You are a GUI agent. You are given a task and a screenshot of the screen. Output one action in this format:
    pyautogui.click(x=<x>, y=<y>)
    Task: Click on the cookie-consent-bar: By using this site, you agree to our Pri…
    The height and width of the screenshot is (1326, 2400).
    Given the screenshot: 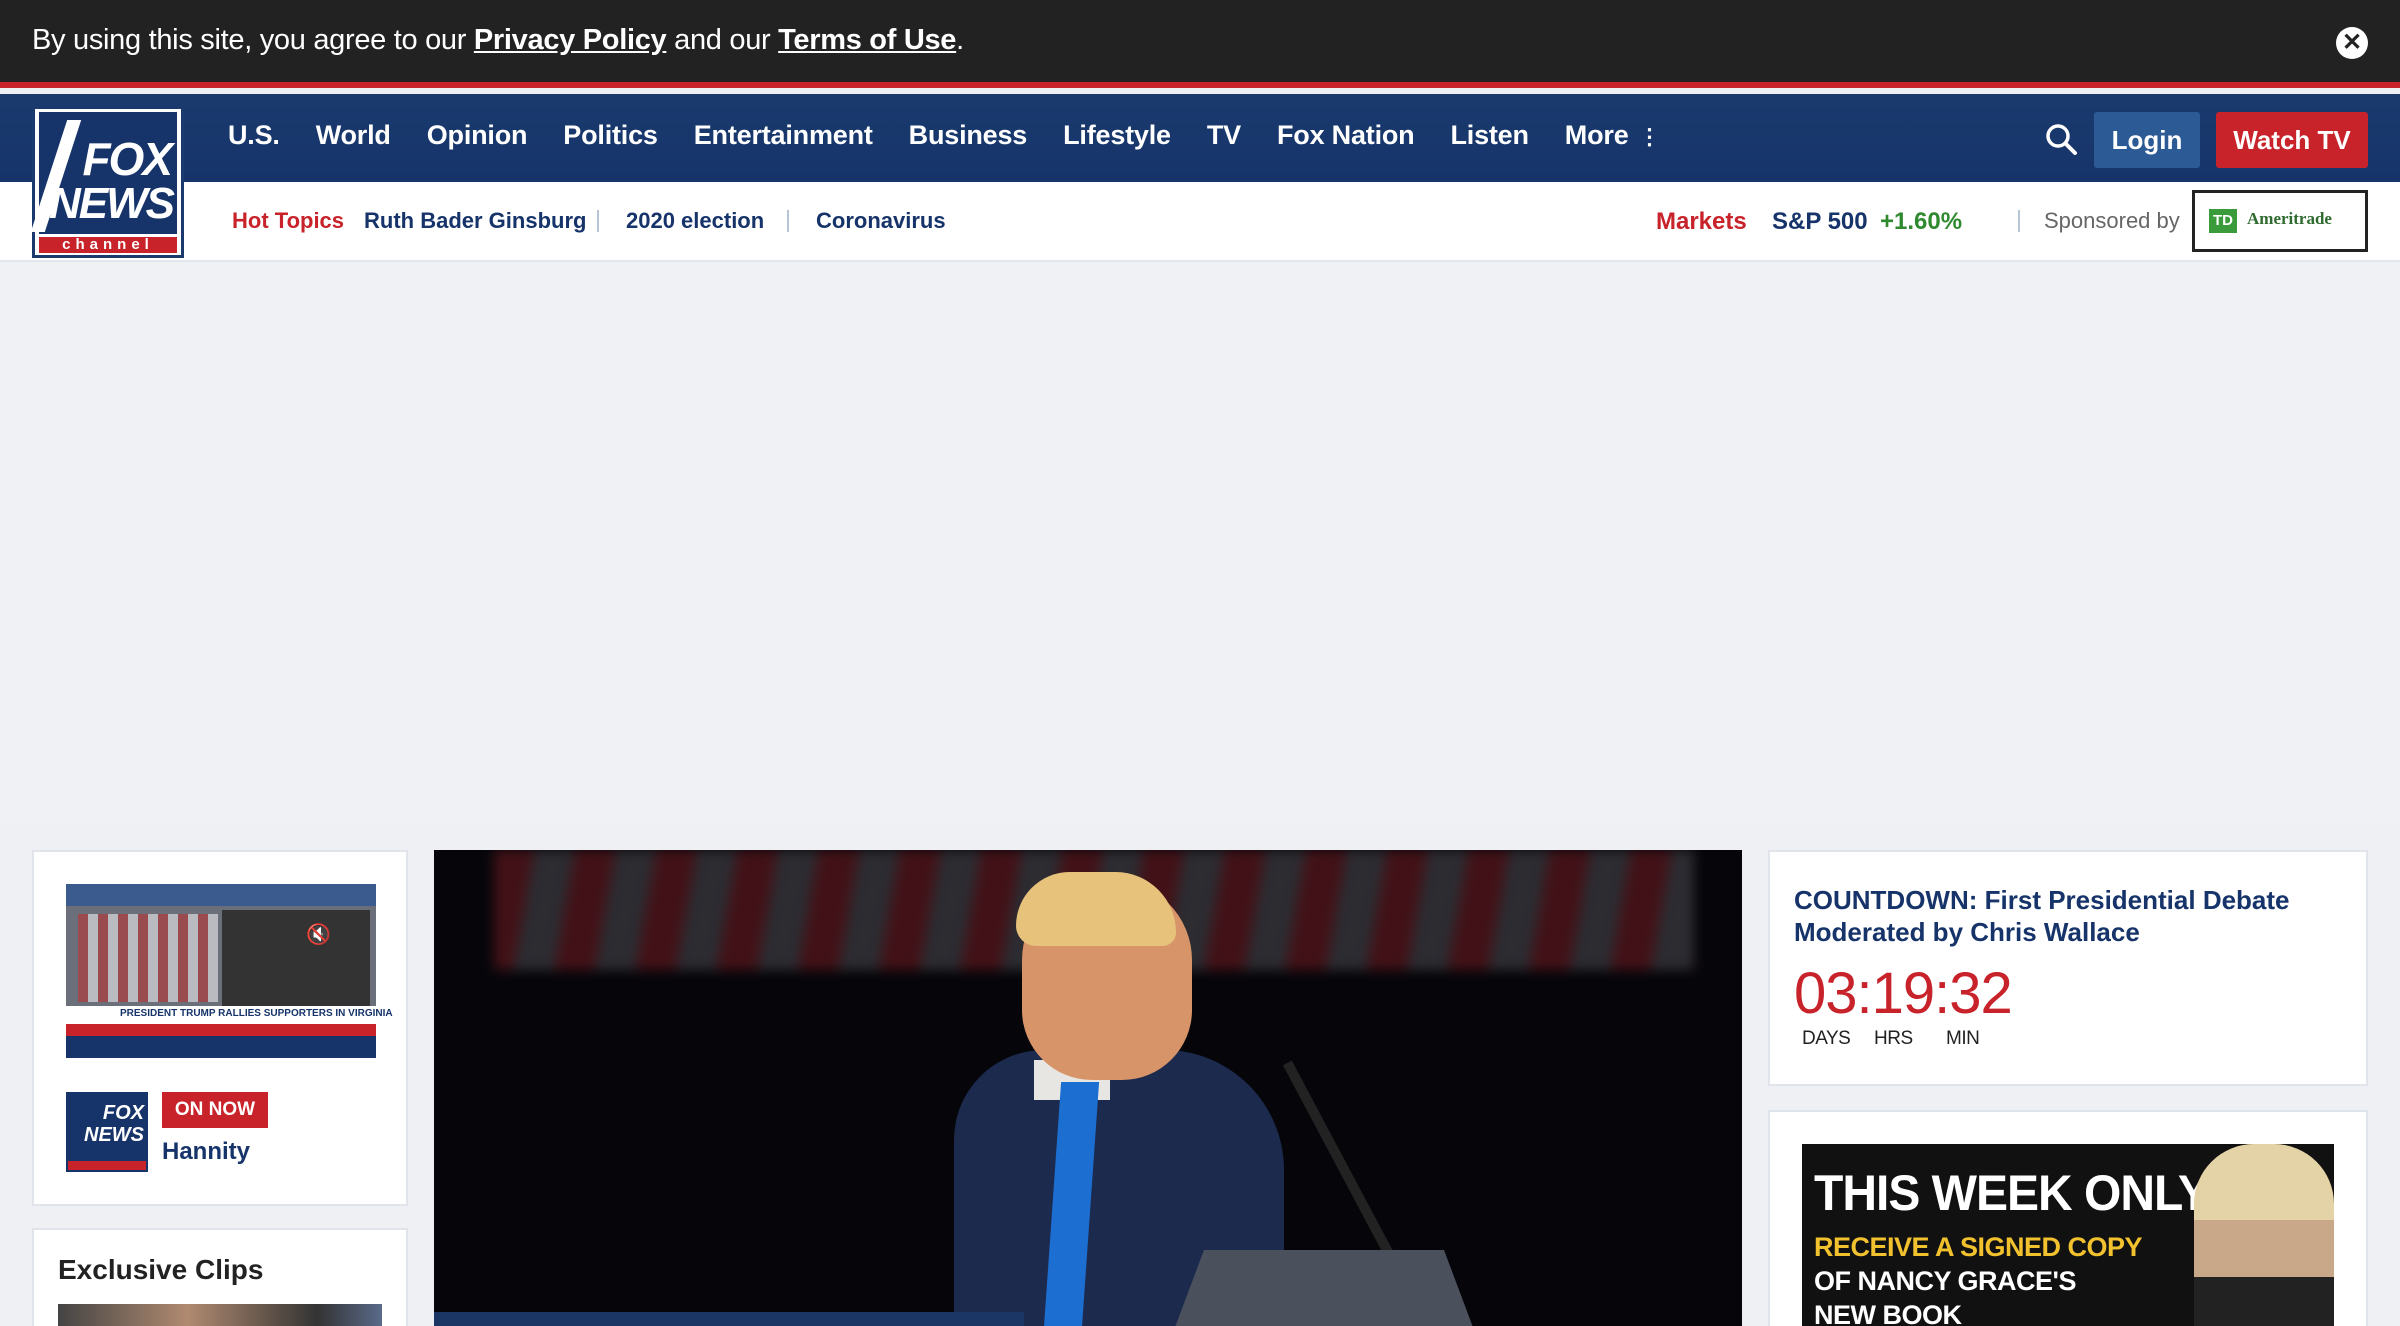 What is the action you would take?
    pyautogui.click(x=1200, y=44)
    